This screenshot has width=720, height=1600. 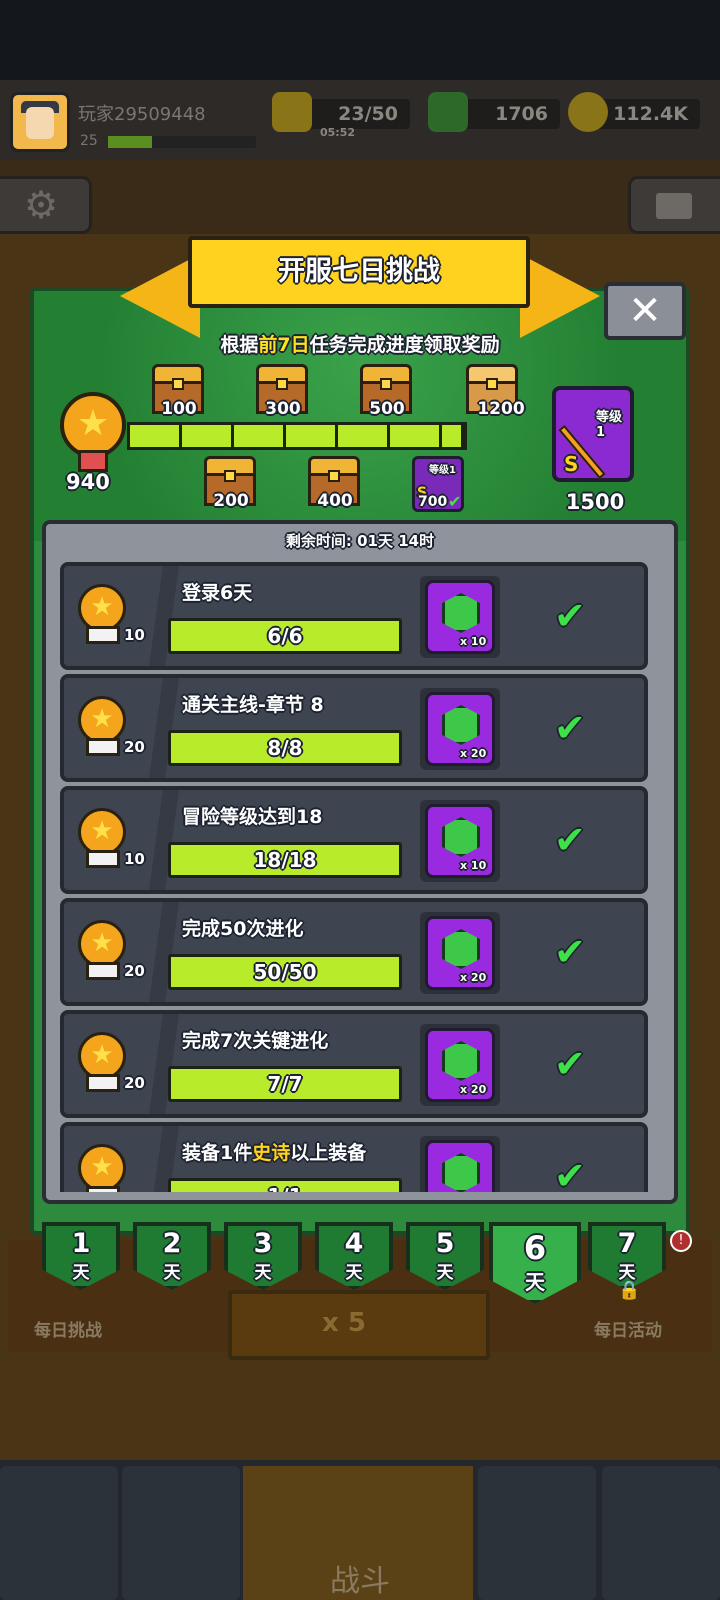 I want to click on player-xp-bar, so click(x=182, y=142).